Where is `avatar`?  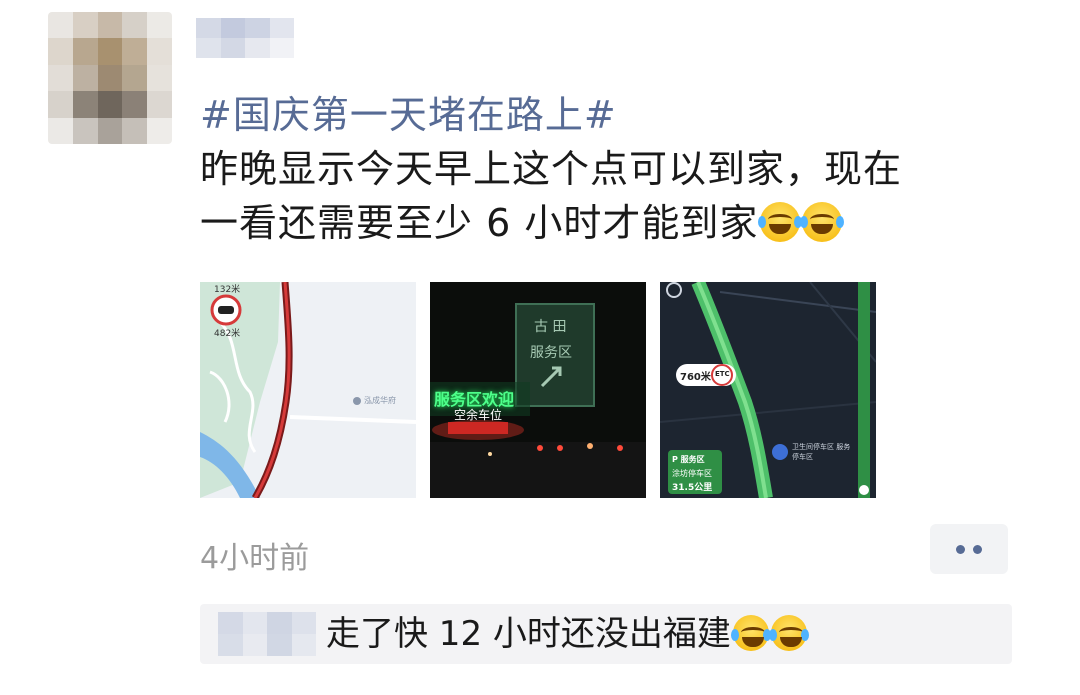 avatar is located at coordinates (110, 78).